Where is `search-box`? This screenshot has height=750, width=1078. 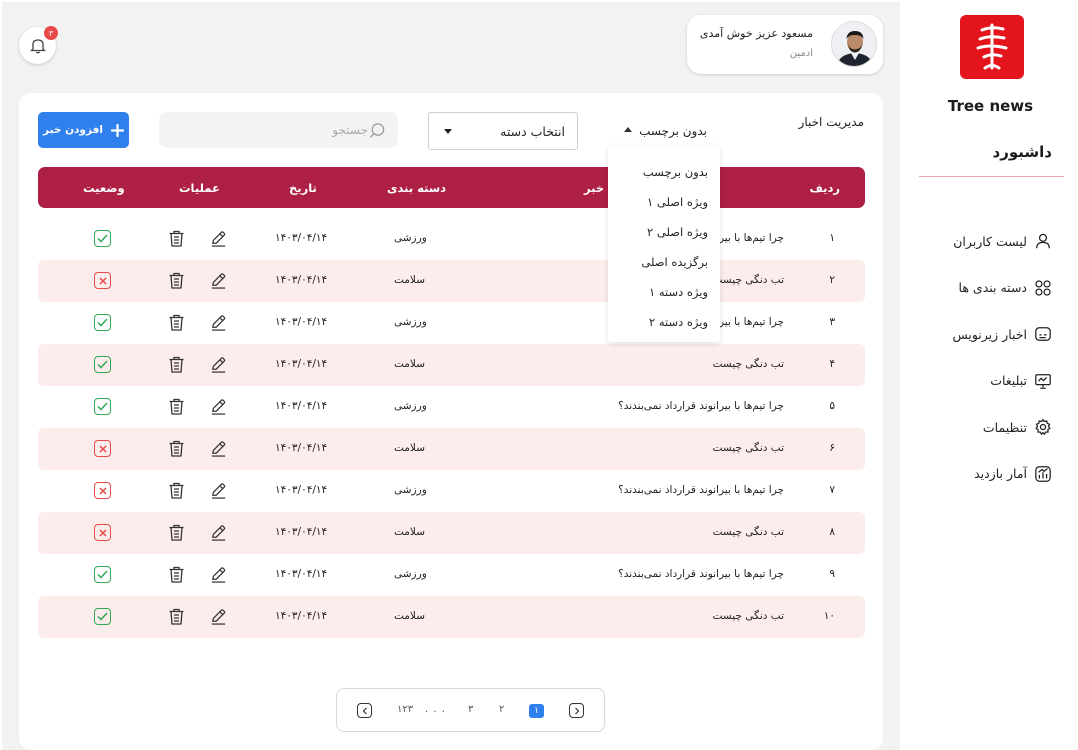 search-box is located at coordinates (278, 130).